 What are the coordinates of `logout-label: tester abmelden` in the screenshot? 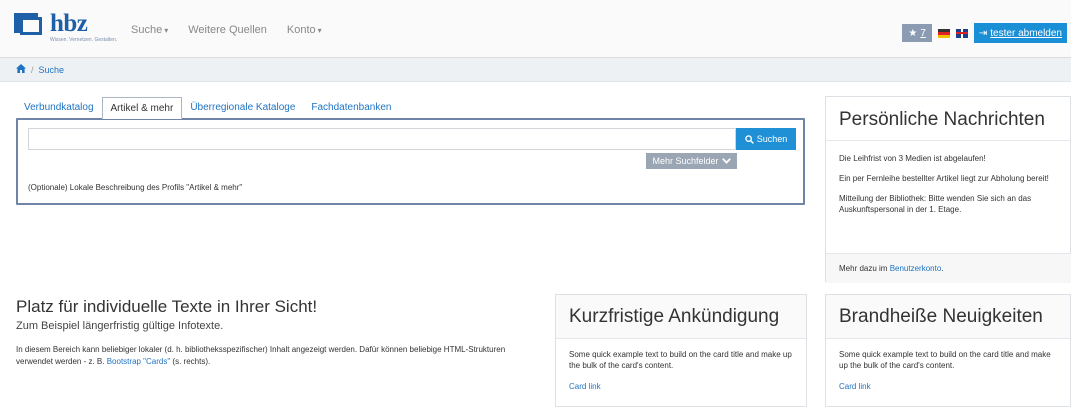 It's located at (1026, 33).